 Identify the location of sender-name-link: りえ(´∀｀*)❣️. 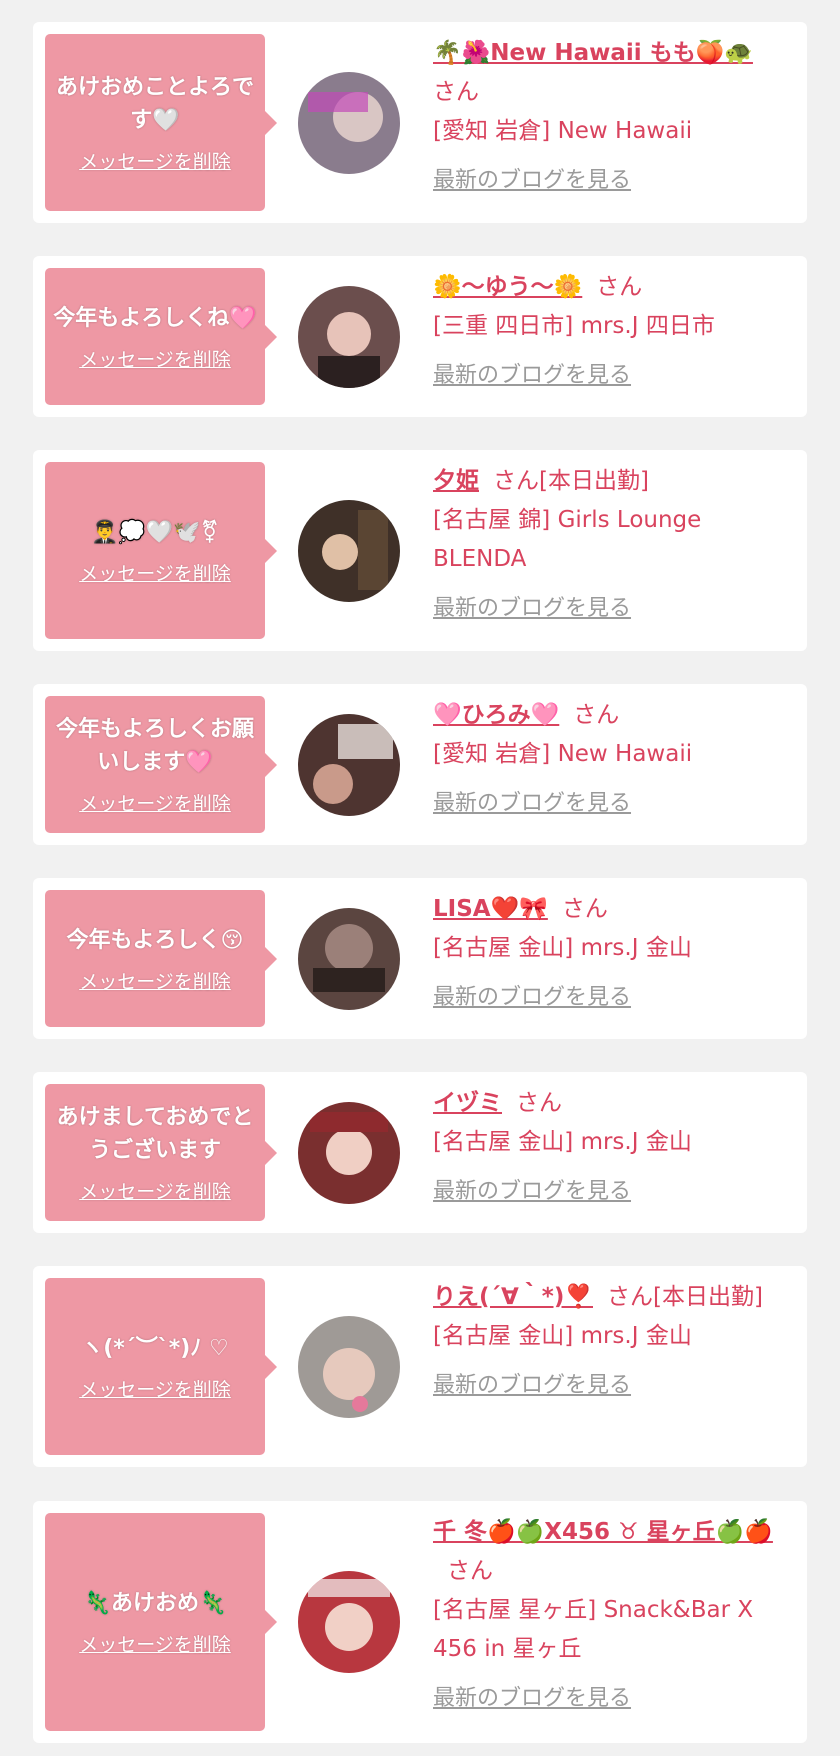
(513, 1297).